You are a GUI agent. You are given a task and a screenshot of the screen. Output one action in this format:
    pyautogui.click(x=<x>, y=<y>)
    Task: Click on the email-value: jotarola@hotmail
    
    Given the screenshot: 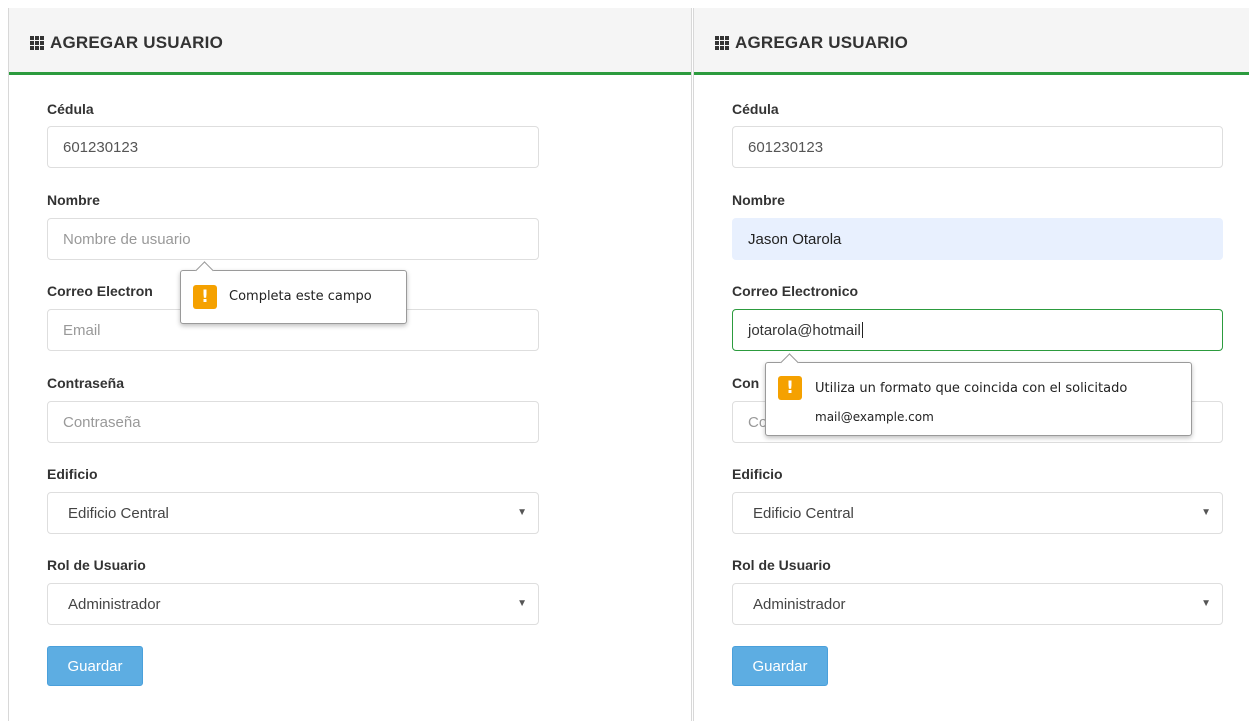 What is the action you would take?
    pyautogui.click(x=804, y=330)
    